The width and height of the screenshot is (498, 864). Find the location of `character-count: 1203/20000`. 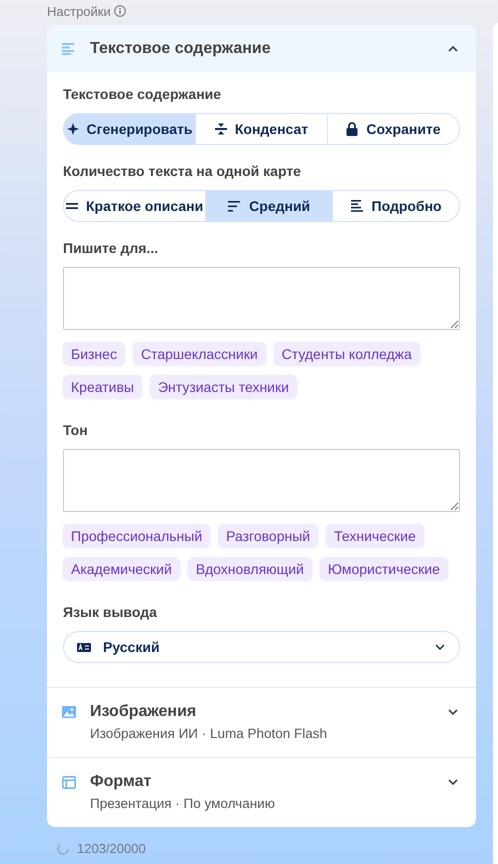

character-count: 1203/20000 is located at coordinates (111, 848).